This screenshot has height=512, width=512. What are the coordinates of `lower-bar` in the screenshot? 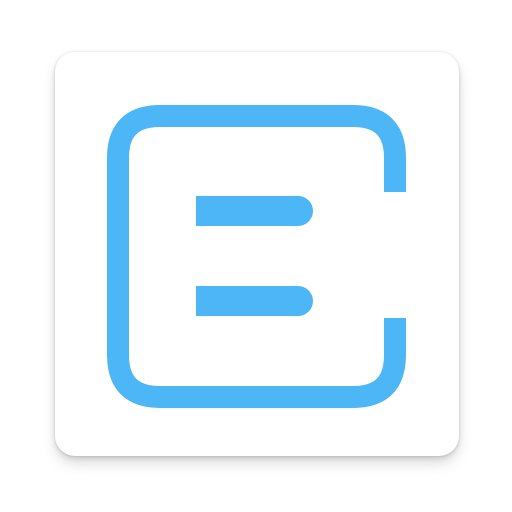 It's located at (254, 301).